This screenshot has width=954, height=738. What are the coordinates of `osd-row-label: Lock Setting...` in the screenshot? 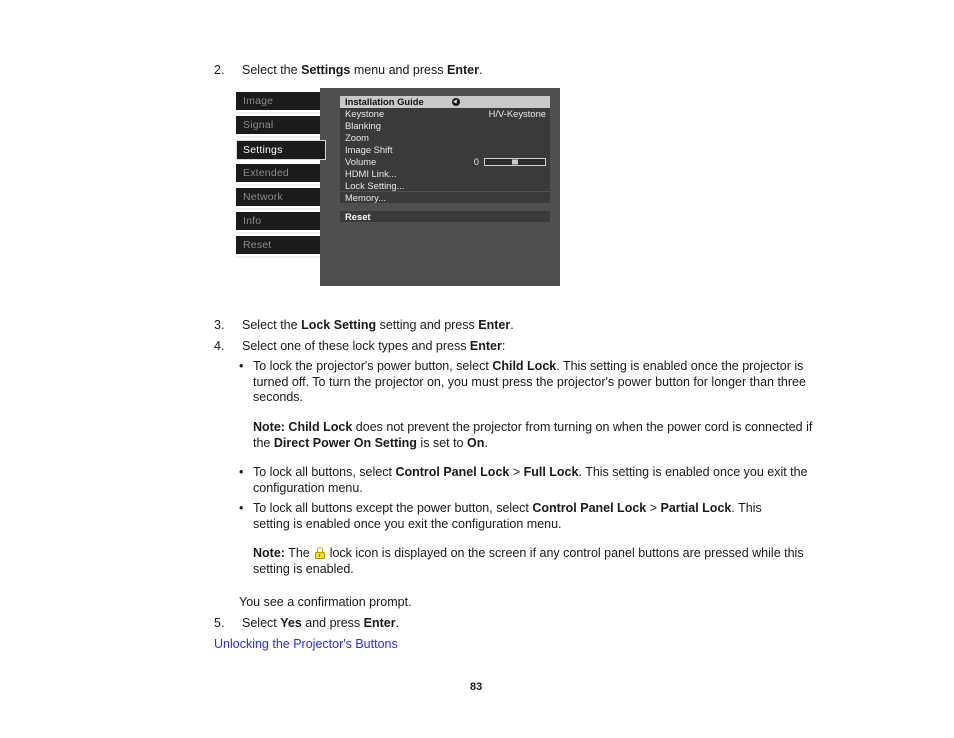 It's located at (375, 185).